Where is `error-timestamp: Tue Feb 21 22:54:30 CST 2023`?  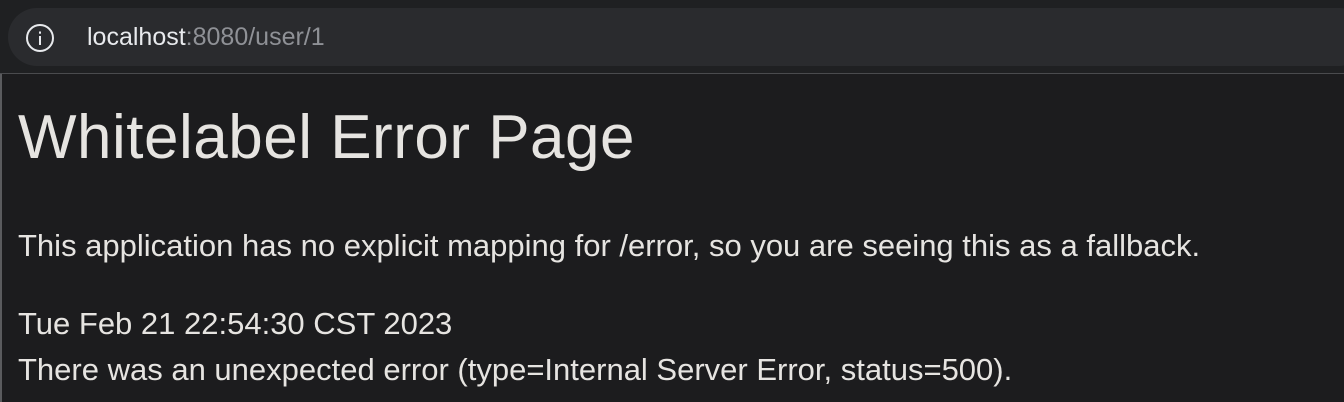
error-timestamp: Tue Feb 21 22:54:30 CST 2023 is located at coordinates (235, 323).